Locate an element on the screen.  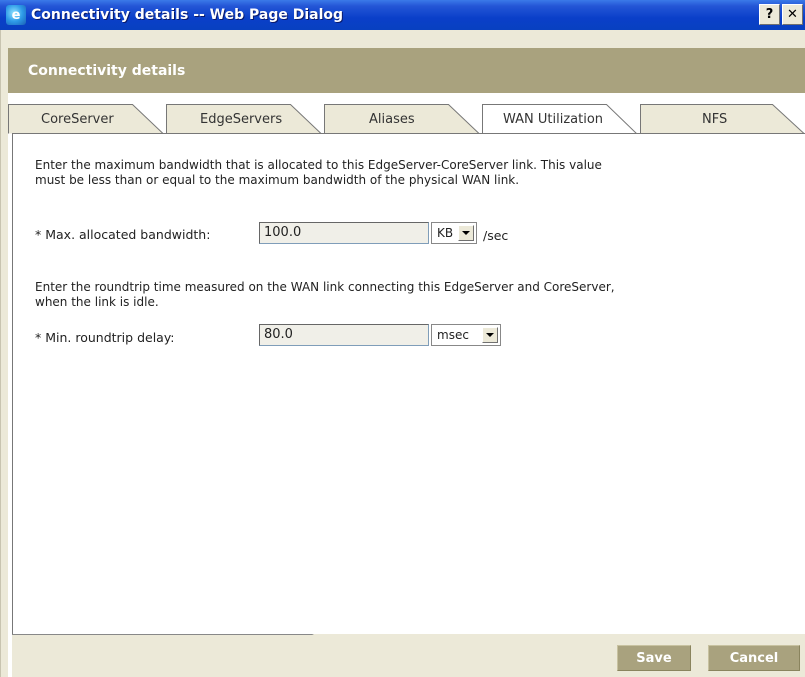
bandwidth-unit-select: KB is located at coordinates (454, 233).